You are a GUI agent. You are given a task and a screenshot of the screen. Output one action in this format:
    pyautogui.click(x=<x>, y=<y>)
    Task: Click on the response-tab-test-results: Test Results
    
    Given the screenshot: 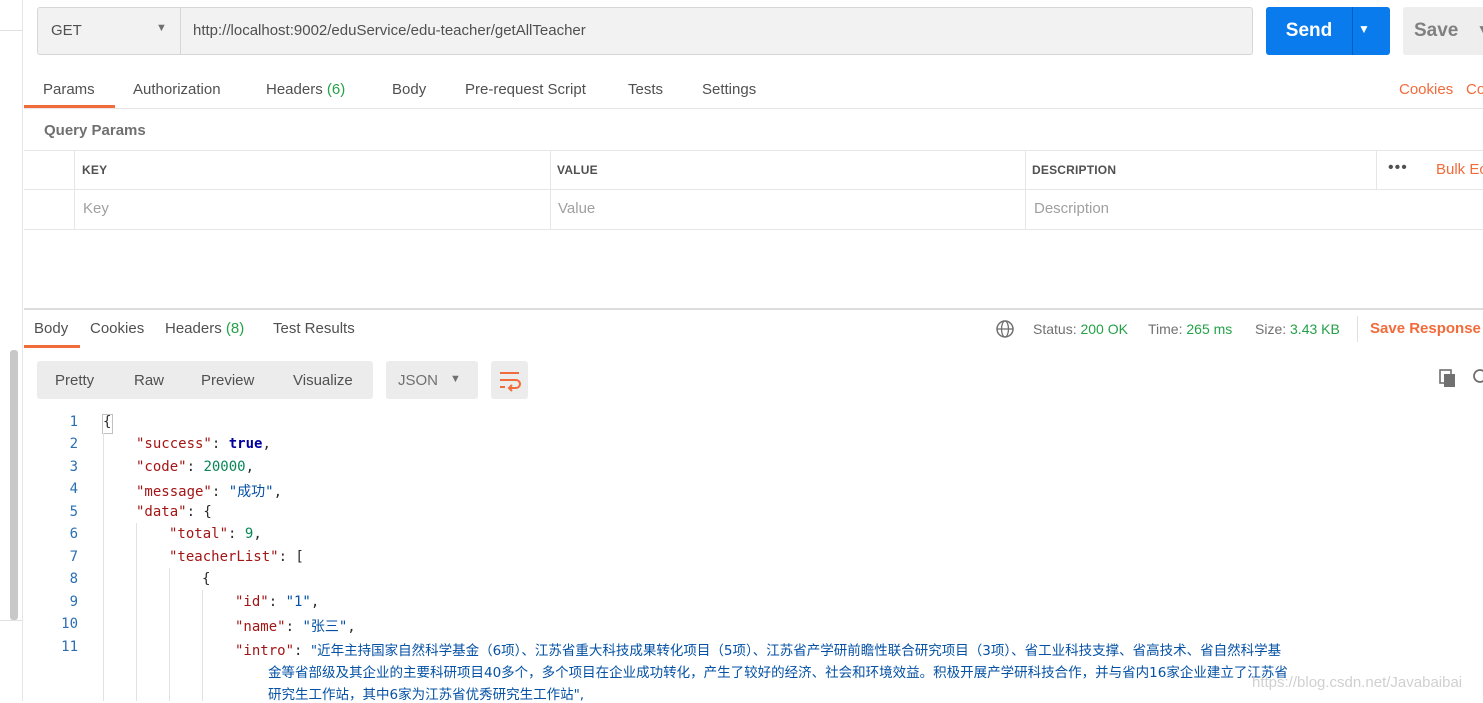 What is the action you would take?
    pyautogui.click(x=314, y=328)
    